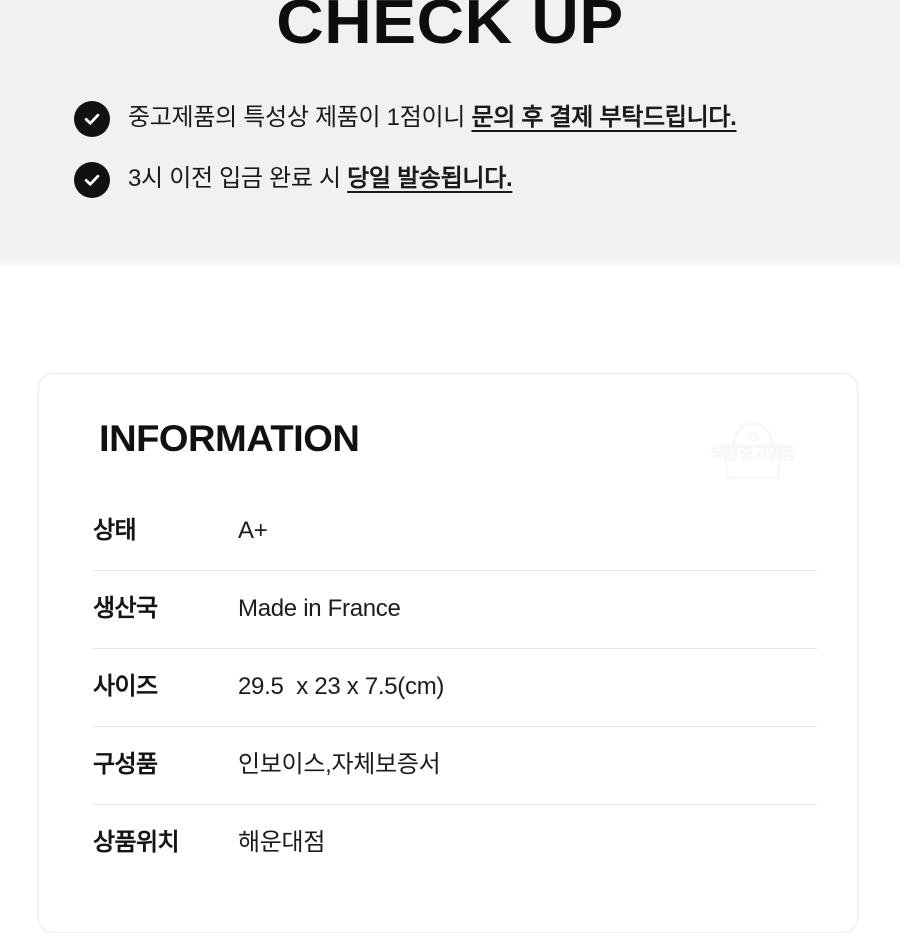 This screenshot has width=900, height=933. I want to click on brand-watermark-label: 착한중고명품, so click(753, 454).